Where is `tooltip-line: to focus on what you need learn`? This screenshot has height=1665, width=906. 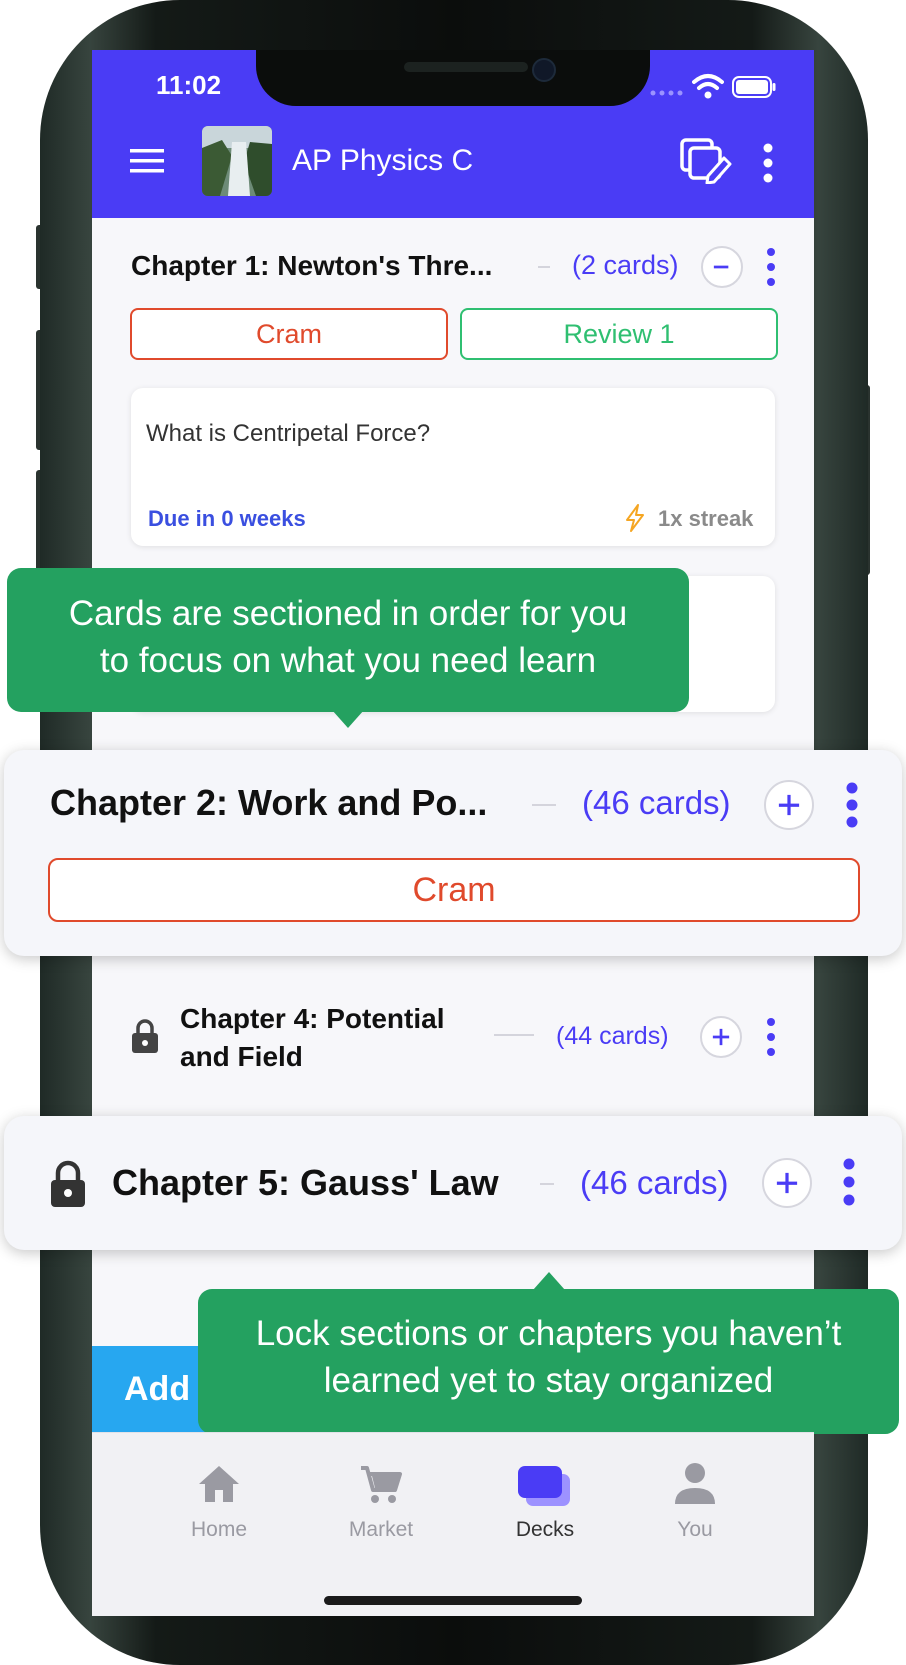 tooltip-line: to focus on what you need learn is located at coordinates (348, 660).